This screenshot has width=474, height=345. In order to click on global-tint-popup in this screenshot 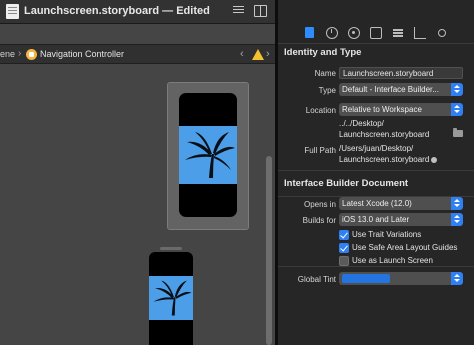, I will do `click(401, 278)`.